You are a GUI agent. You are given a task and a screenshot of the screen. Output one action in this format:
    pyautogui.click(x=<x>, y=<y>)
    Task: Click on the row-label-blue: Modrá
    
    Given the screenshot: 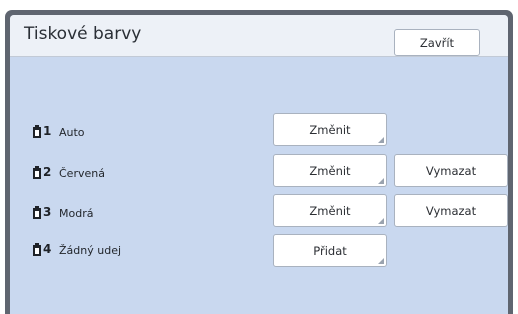 What is the action you would take?
    pyautogui.click(x=76, y=213)
    